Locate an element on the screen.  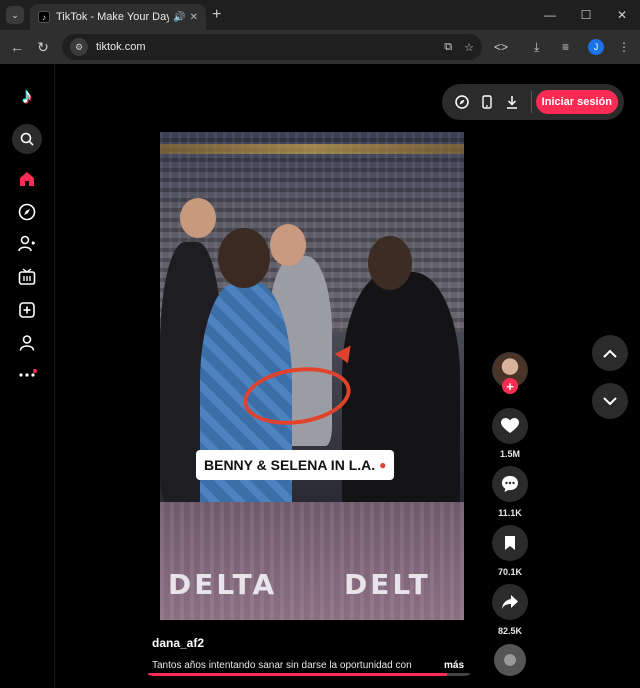
video-caption-overlay: BENNY & SELENA IN L.A. ● is located at coordinates (295, 465).